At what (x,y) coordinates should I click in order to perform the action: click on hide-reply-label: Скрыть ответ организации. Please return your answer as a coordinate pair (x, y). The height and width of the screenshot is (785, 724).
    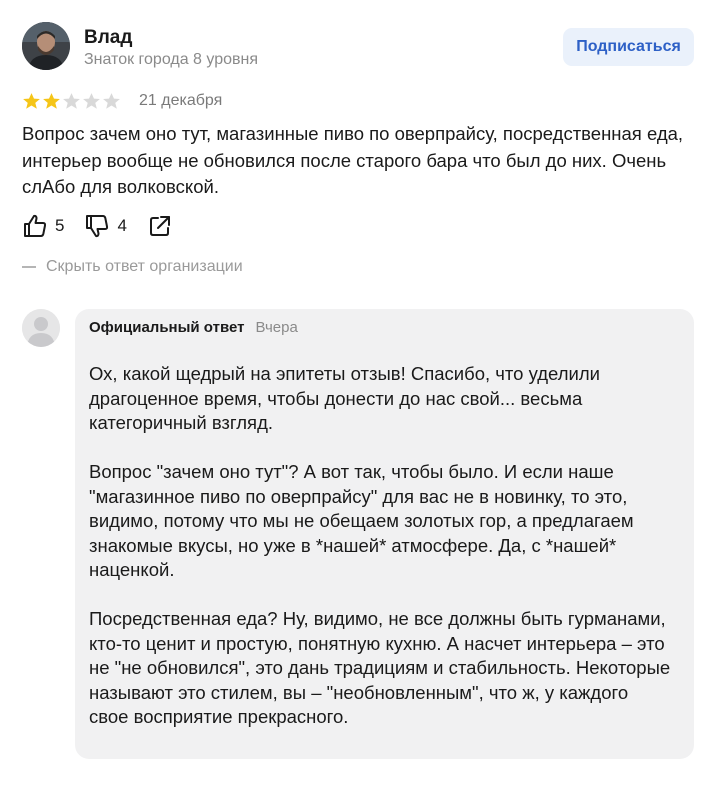
    Looking at the image, I should click on (144, 266).